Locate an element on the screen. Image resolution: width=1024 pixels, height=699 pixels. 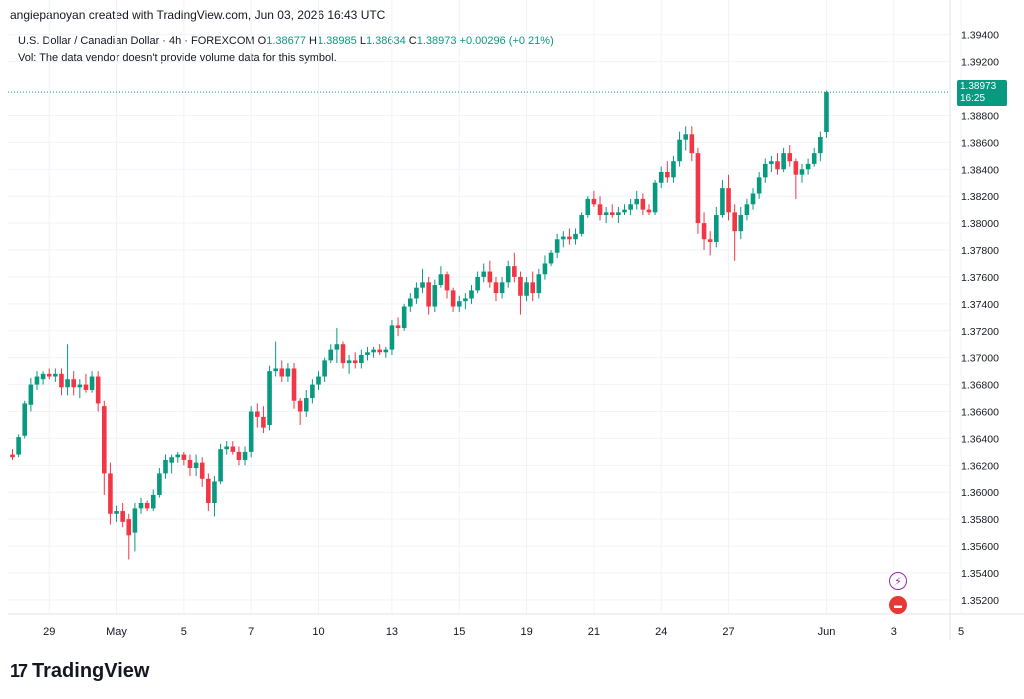
x-tick-label: 24 is located at coordinates (661, 632).